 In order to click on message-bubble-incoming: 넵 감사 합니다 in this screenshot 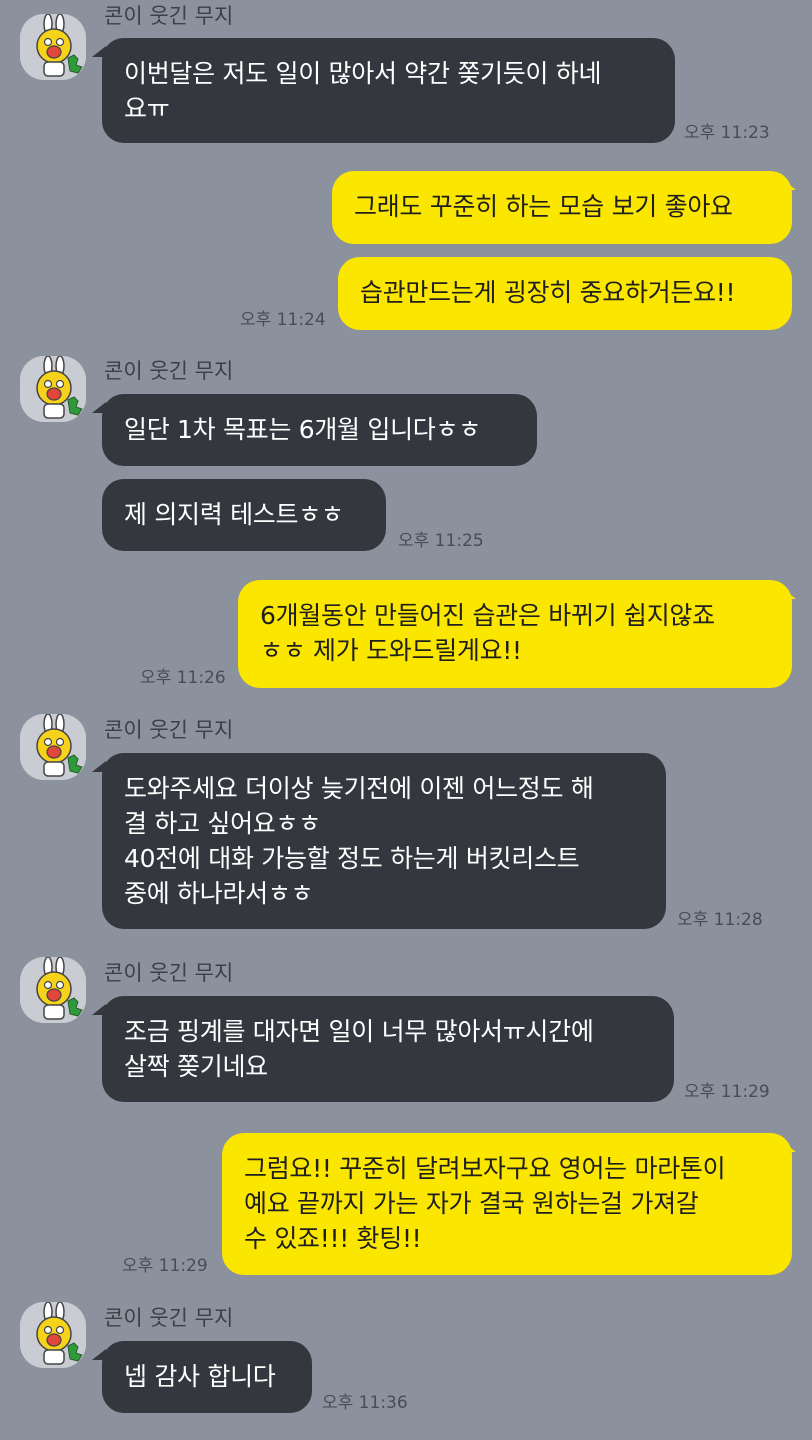, I will do `click(207, 1377)`.